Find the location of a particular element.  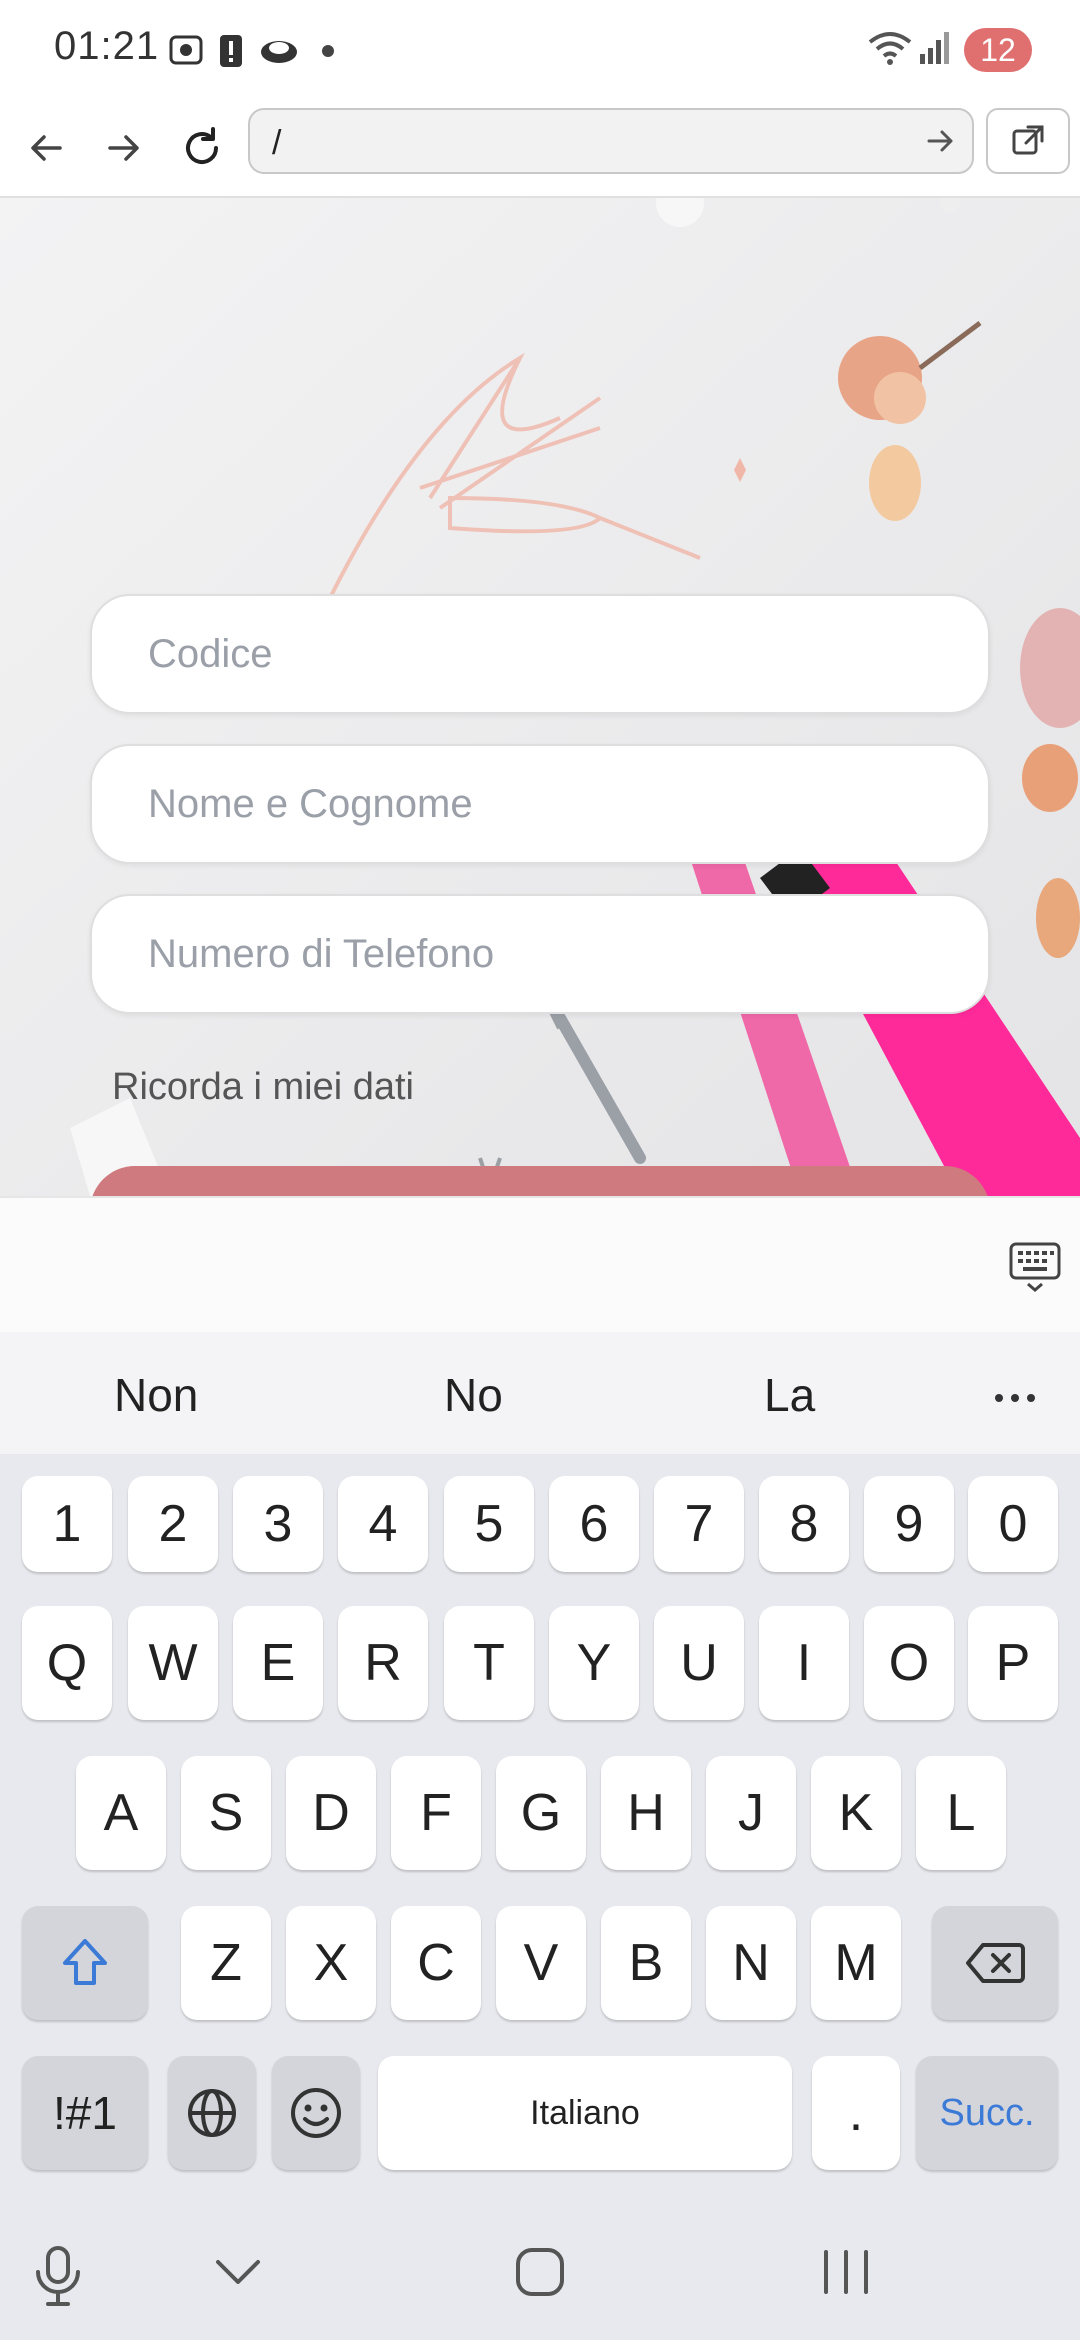

key-y: Y is located at coordinates (594, 1663).